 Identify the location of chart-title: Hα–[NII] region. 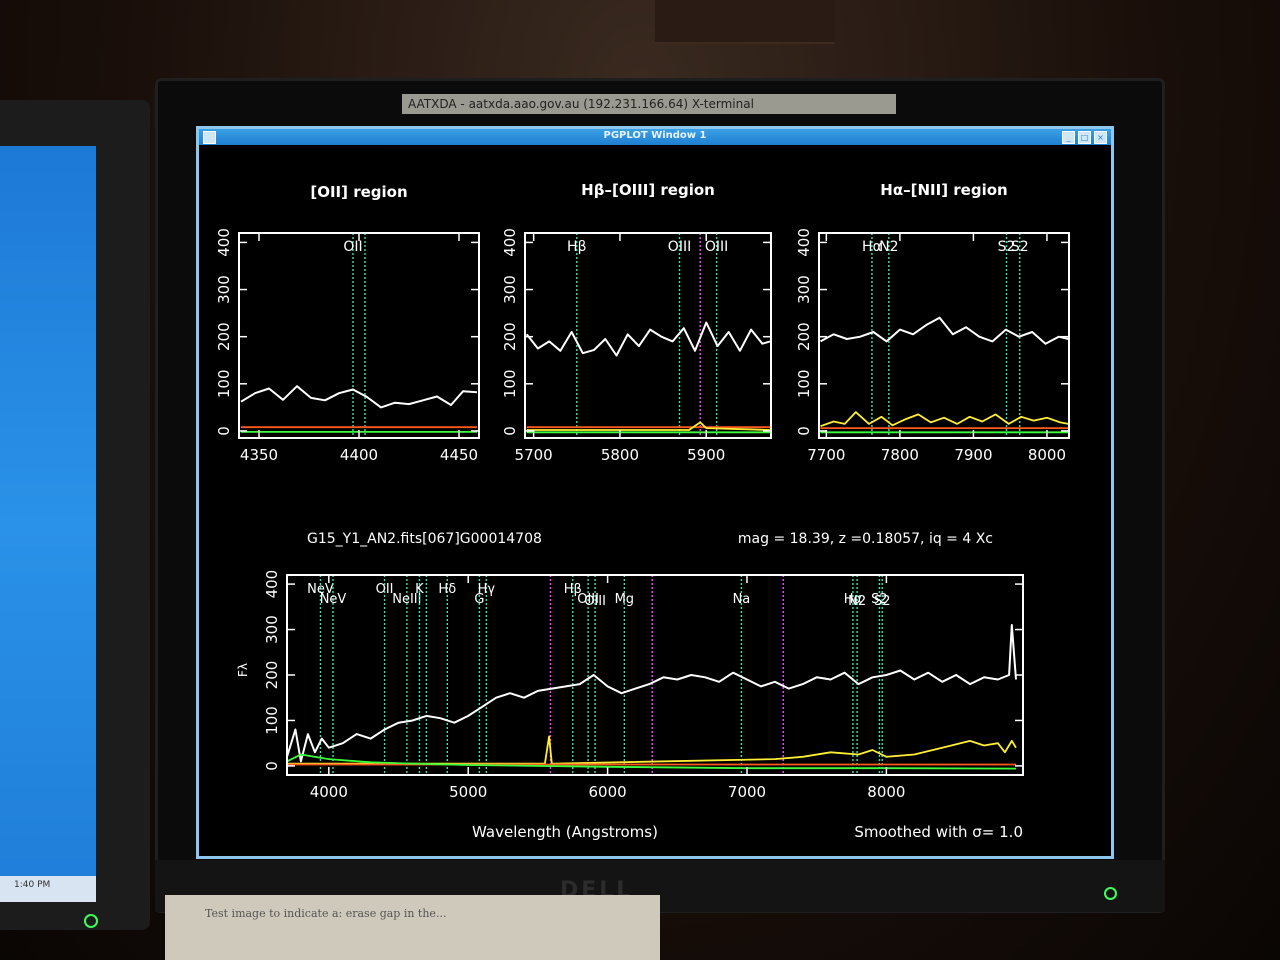
(943, 190).